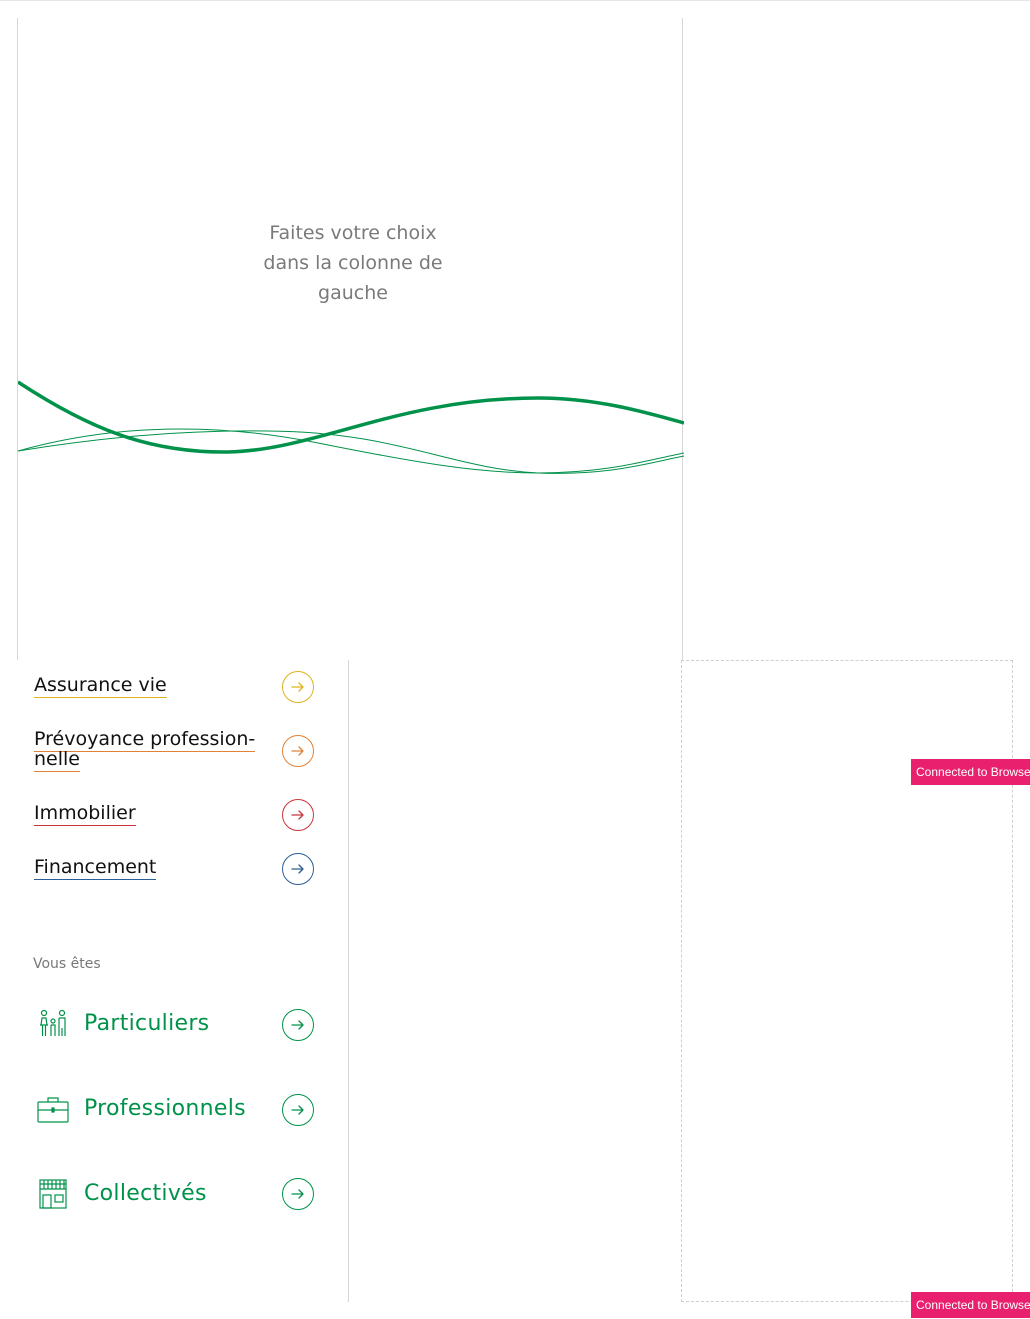  Describe the element at coordinates (85, 814) in the screenshot. I see `product-label: Immobilier` at that location.